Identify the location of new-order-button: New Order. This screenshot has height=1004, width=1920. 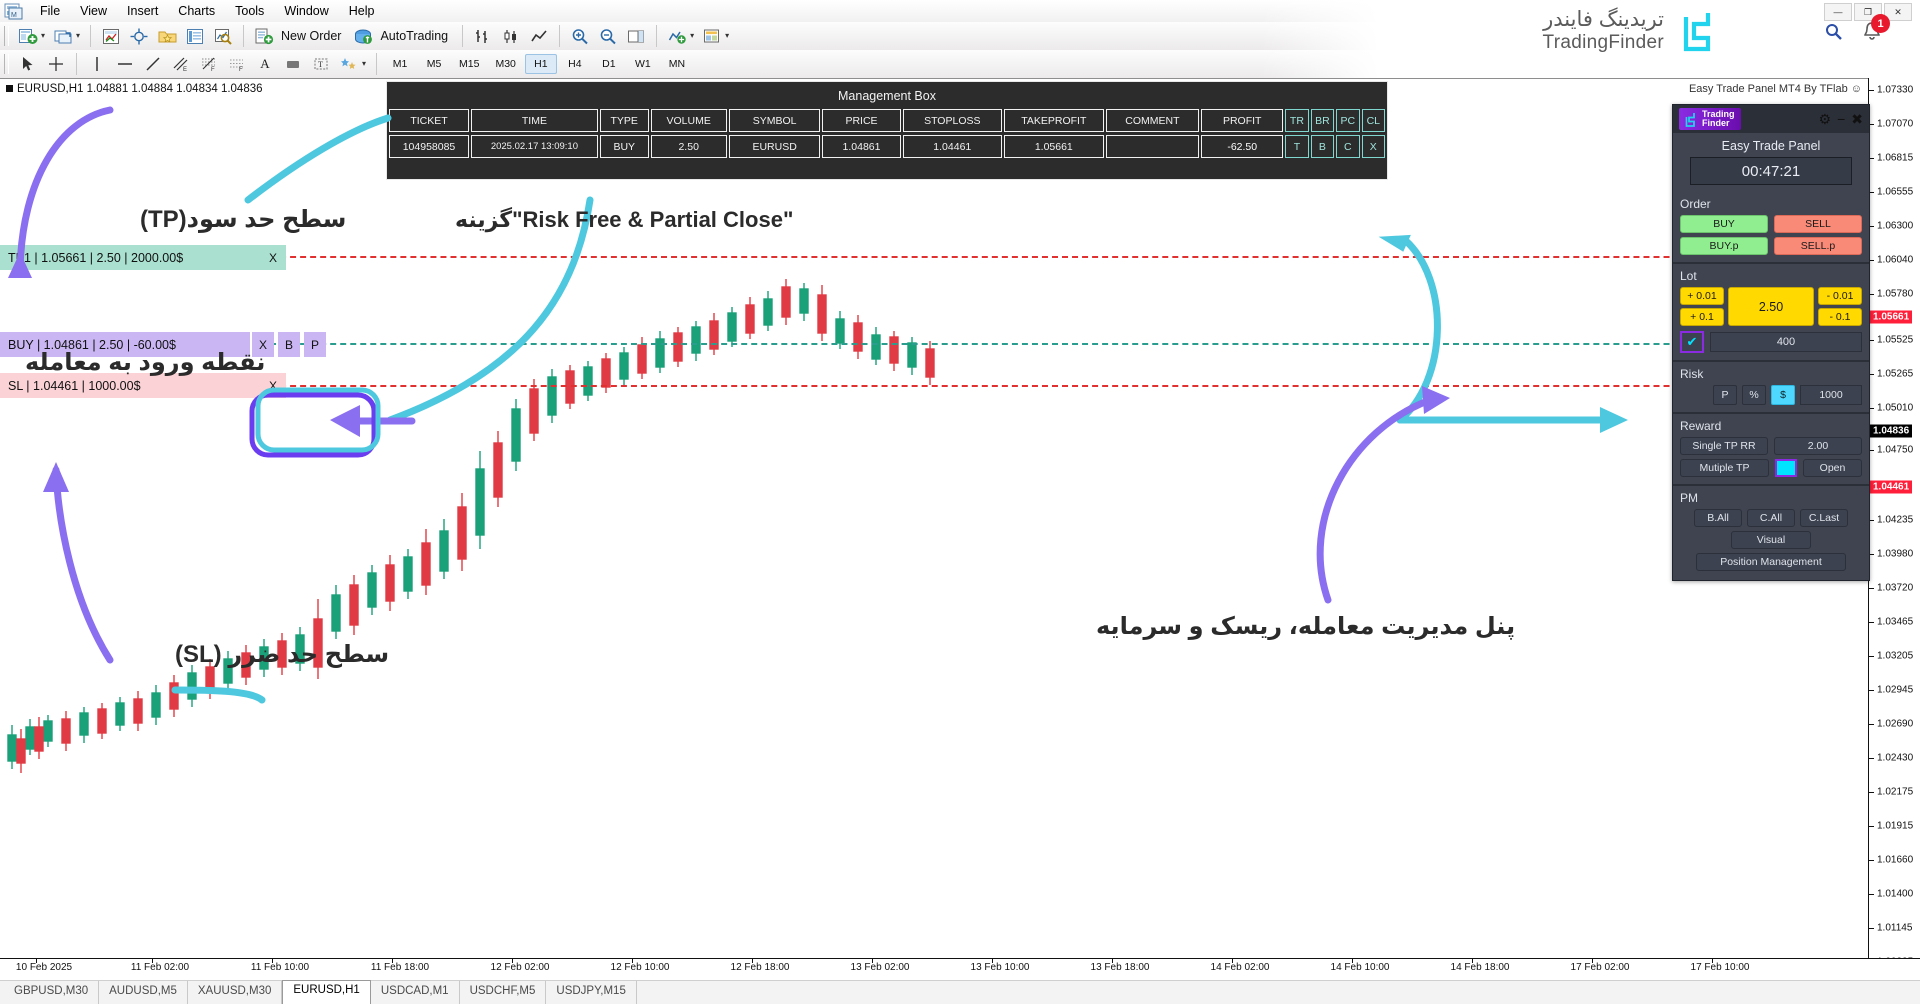
(299, 36).